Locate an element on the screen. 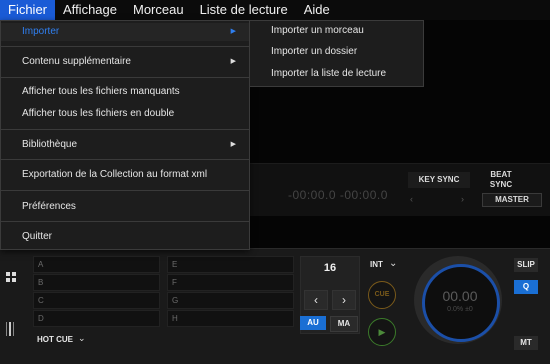  hot-cue-grid: A B C D E F G H is located at coordinates (164, 291).